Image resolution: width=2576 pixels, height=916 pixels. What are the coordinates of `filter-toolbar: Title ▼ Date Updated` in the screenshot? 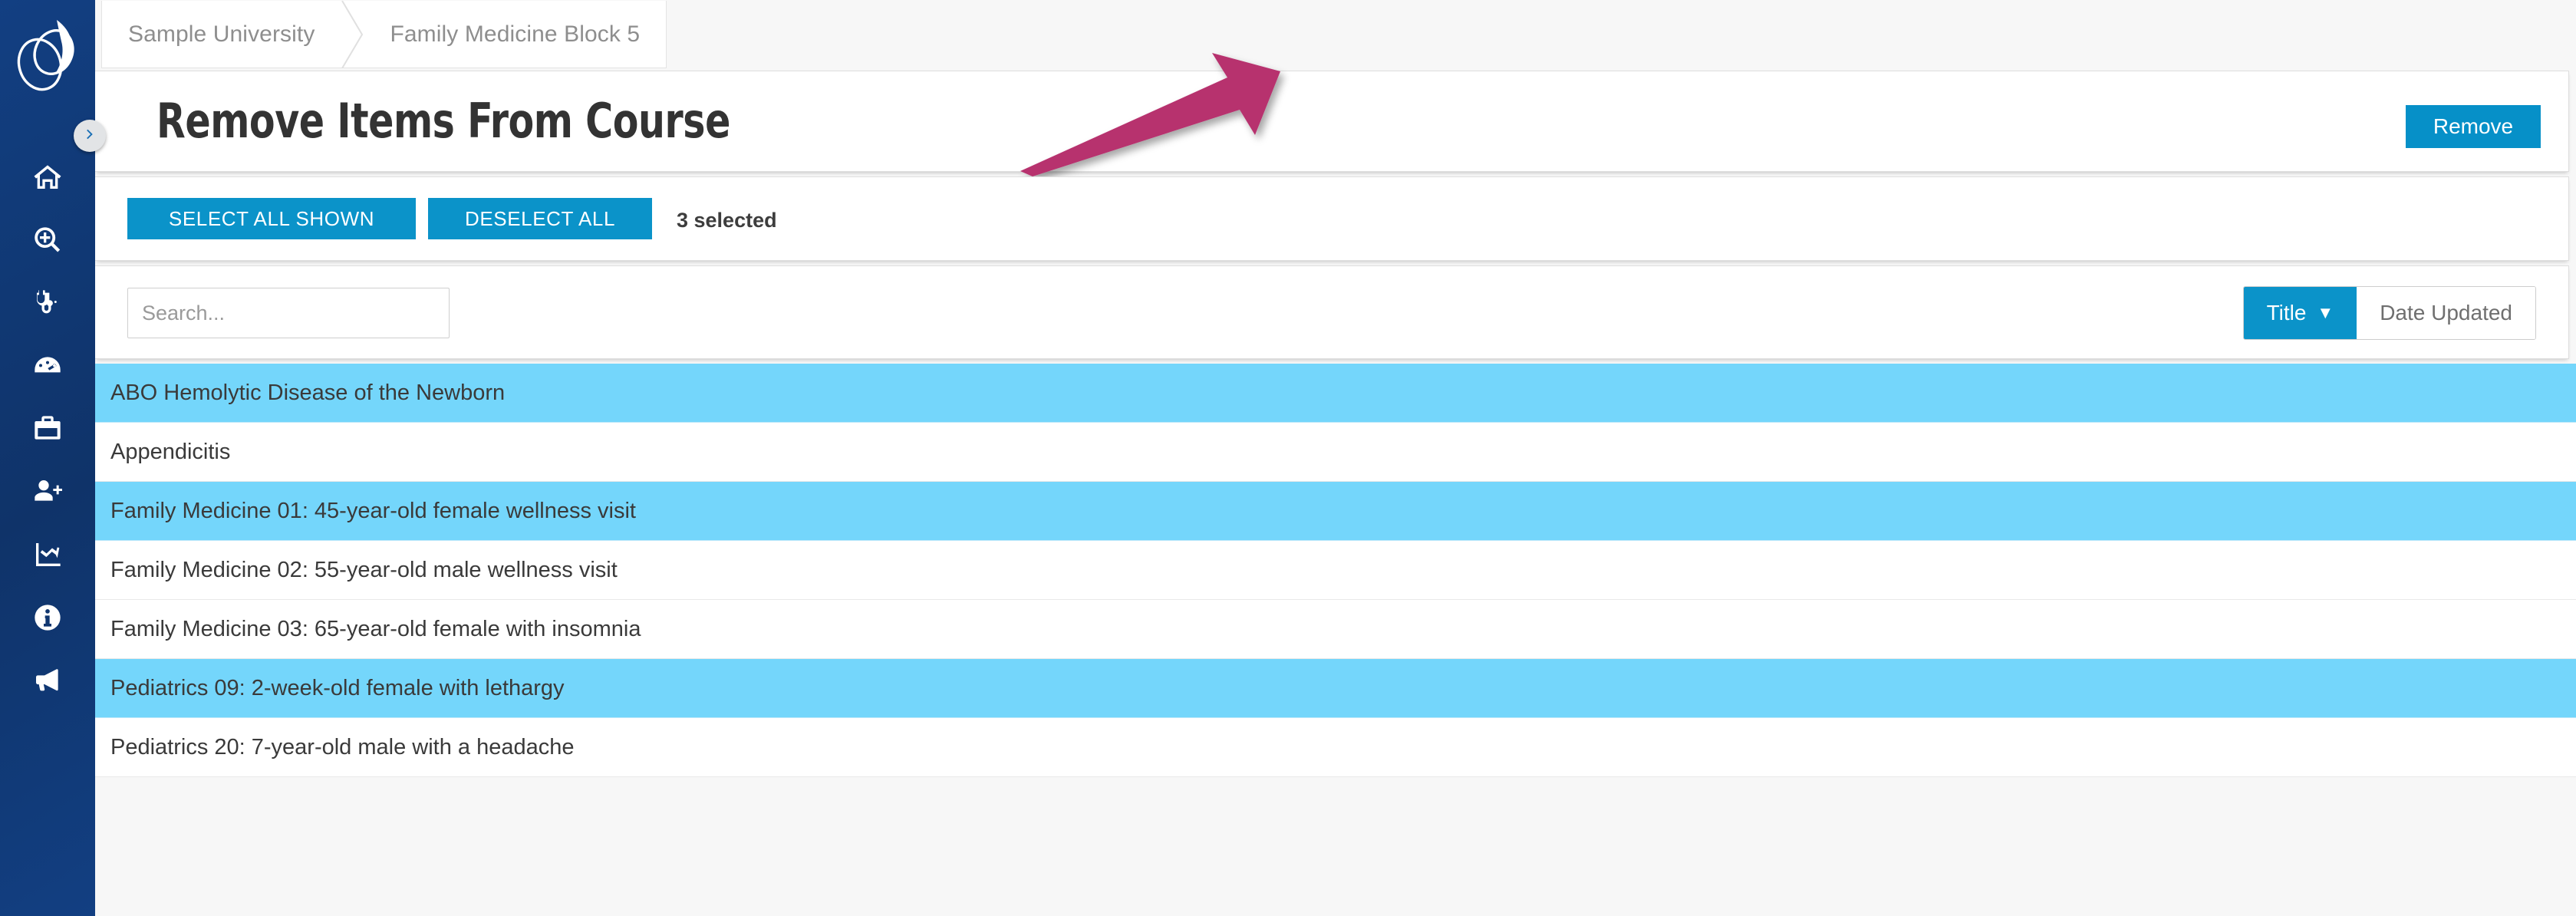 It's located at (1332, 312).